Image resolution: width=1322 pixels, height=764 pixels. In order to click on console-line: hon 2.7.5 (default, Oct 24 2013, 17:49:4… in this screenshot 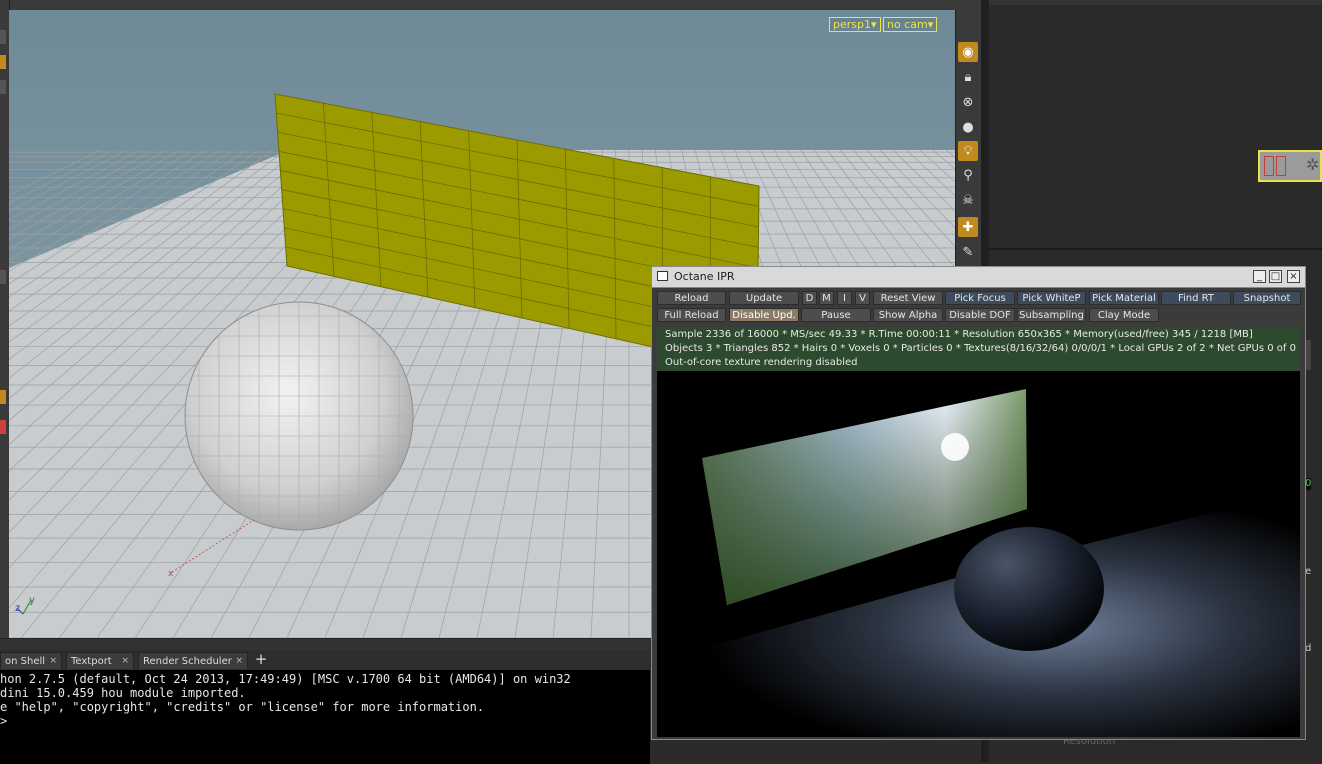, I will do `click(285, 679)`.